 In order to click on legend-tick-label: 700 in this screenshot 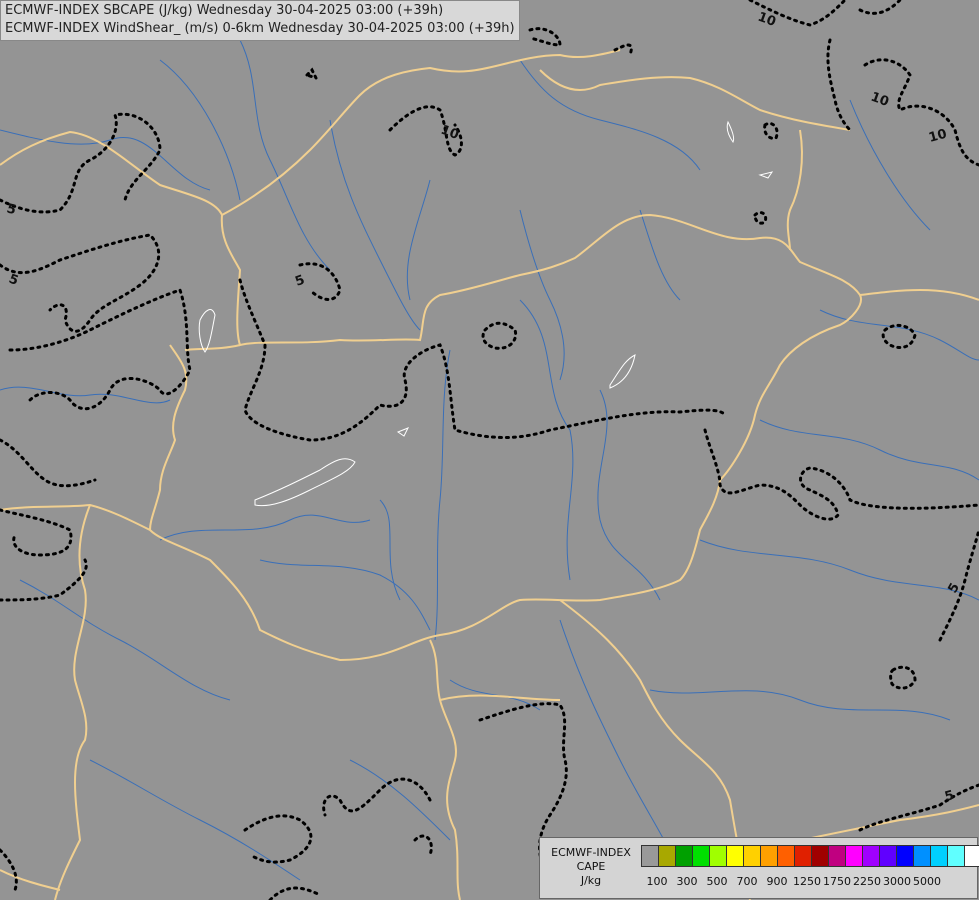, I will do `click(747, 881)`.